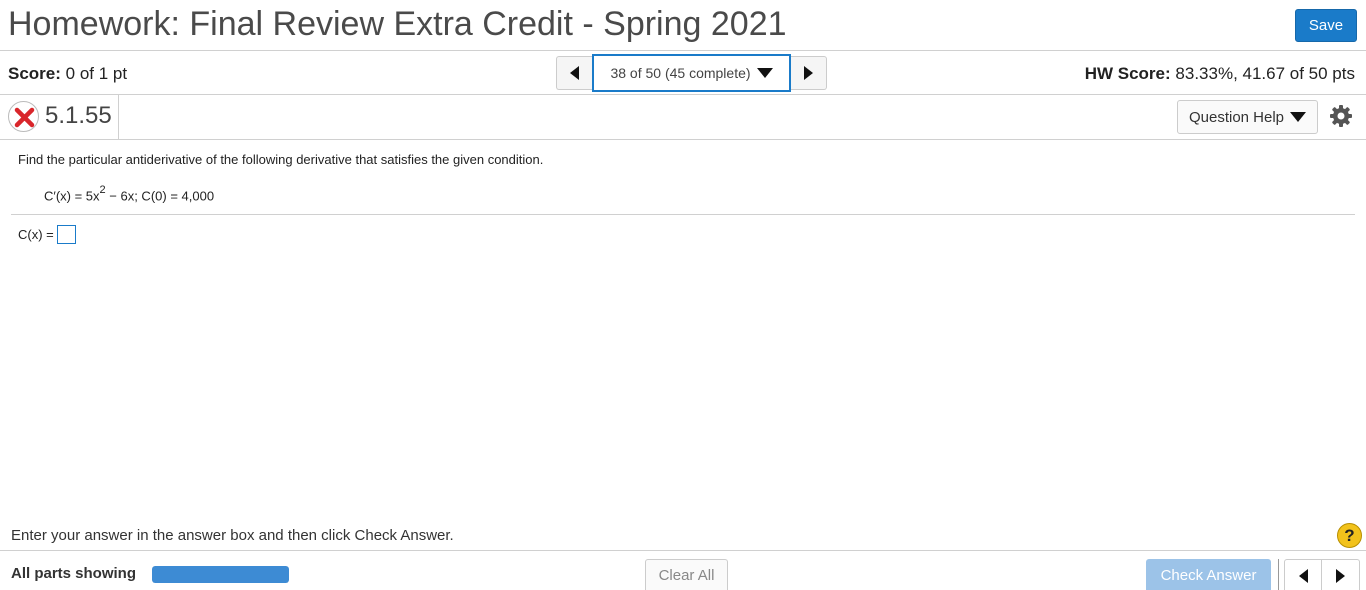  What do you see at coordinates (74, 573) in the screenshot?
I see `parts-showing-label: All parts showing` at bounding box center [74, 573].